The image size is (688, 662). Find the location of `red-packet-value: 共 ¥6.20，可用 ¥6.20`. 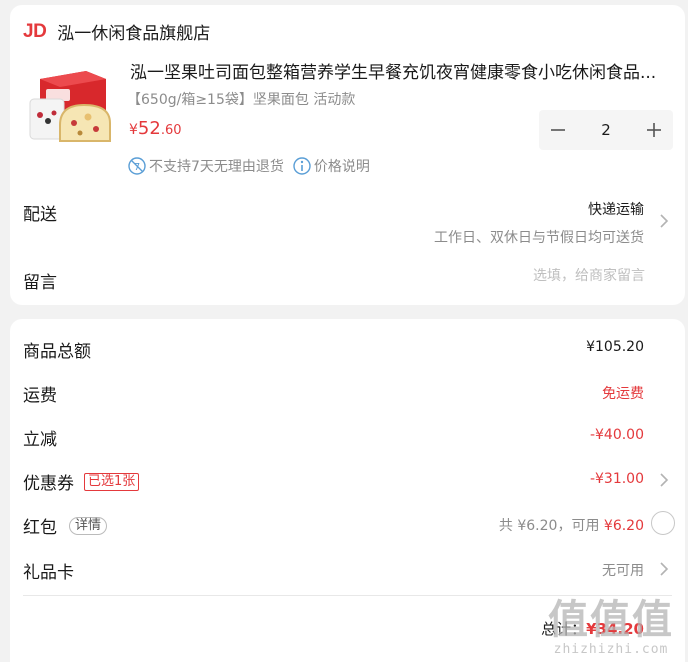

red-packet-value: 共 ¥6.20，可用 ¥6.20 is located at coordinates (571, 525).